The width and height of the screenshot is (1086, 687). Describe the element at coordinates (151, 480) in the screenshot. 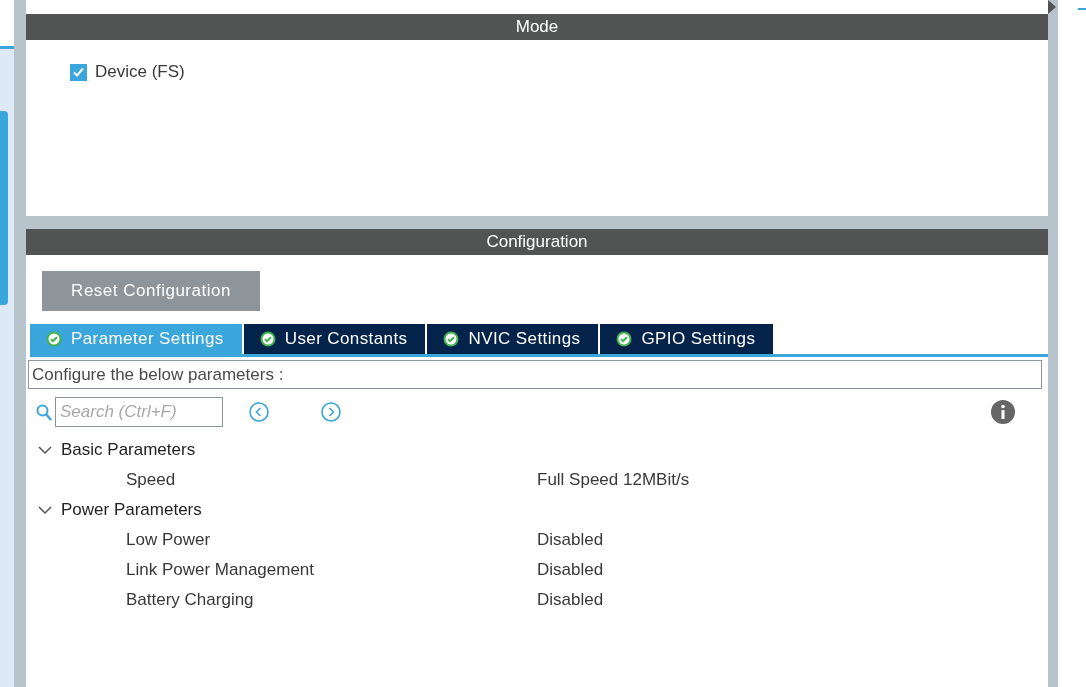

I see `parameter-name: Speed` at that location.